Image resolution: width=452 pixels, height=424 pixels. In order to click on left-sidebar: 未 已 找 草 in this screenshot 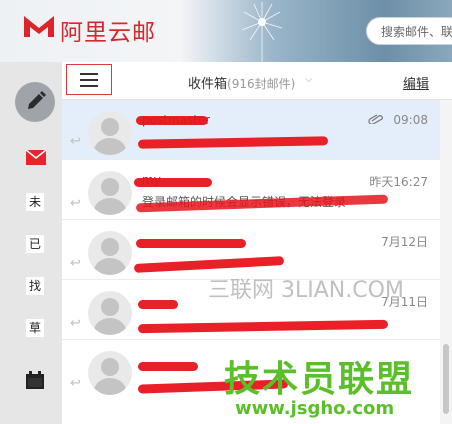, I will do `click(31, 243)`.